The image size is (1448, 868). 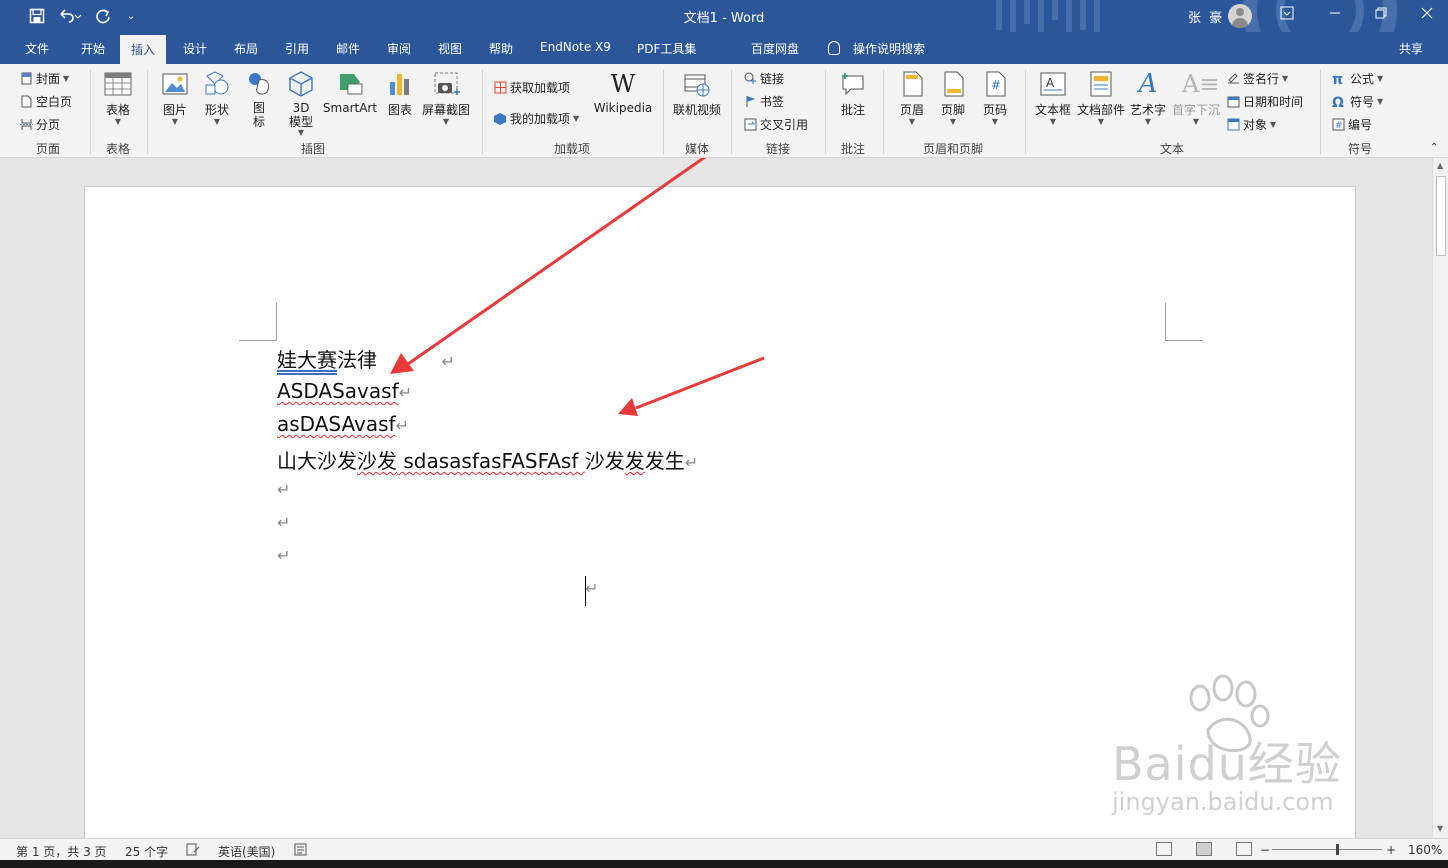 I want to click on equation-button: π 公式 ▼, so click(x=1357, y=79).